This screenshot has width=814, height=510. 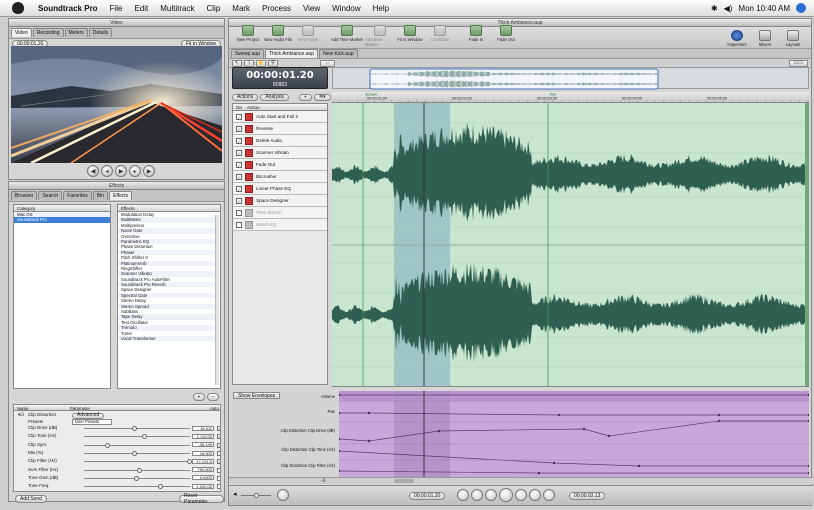 I want to click on param-value-field: 1,110.00, so click(x=203, y=436).